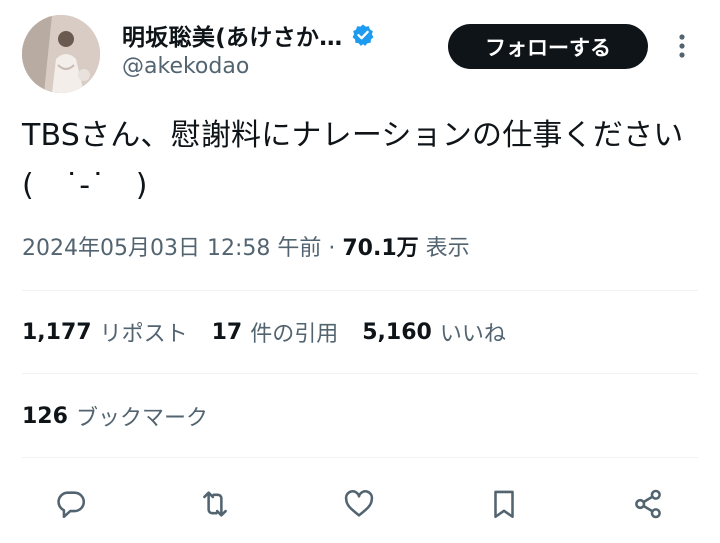 The image size is (720, 543). I want to click on reposts-label: リポスト, so click(143, 334).